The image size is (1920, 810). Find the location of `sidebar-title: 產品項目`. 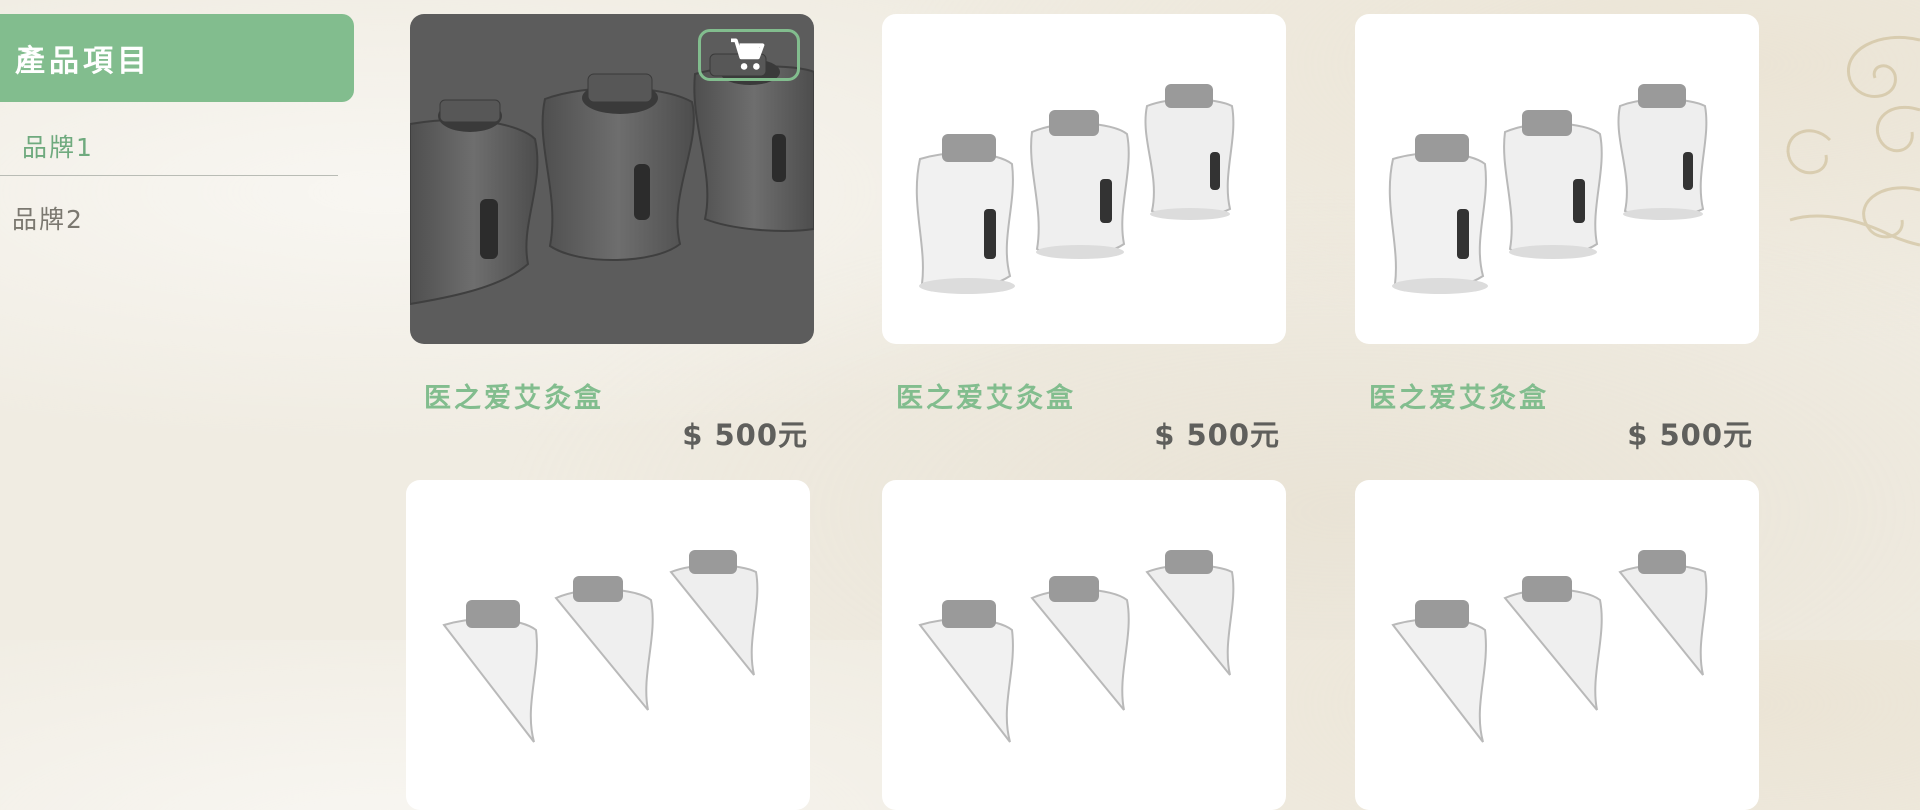

sidebar-title: 產品項目 is located at coordinates (83, 61).